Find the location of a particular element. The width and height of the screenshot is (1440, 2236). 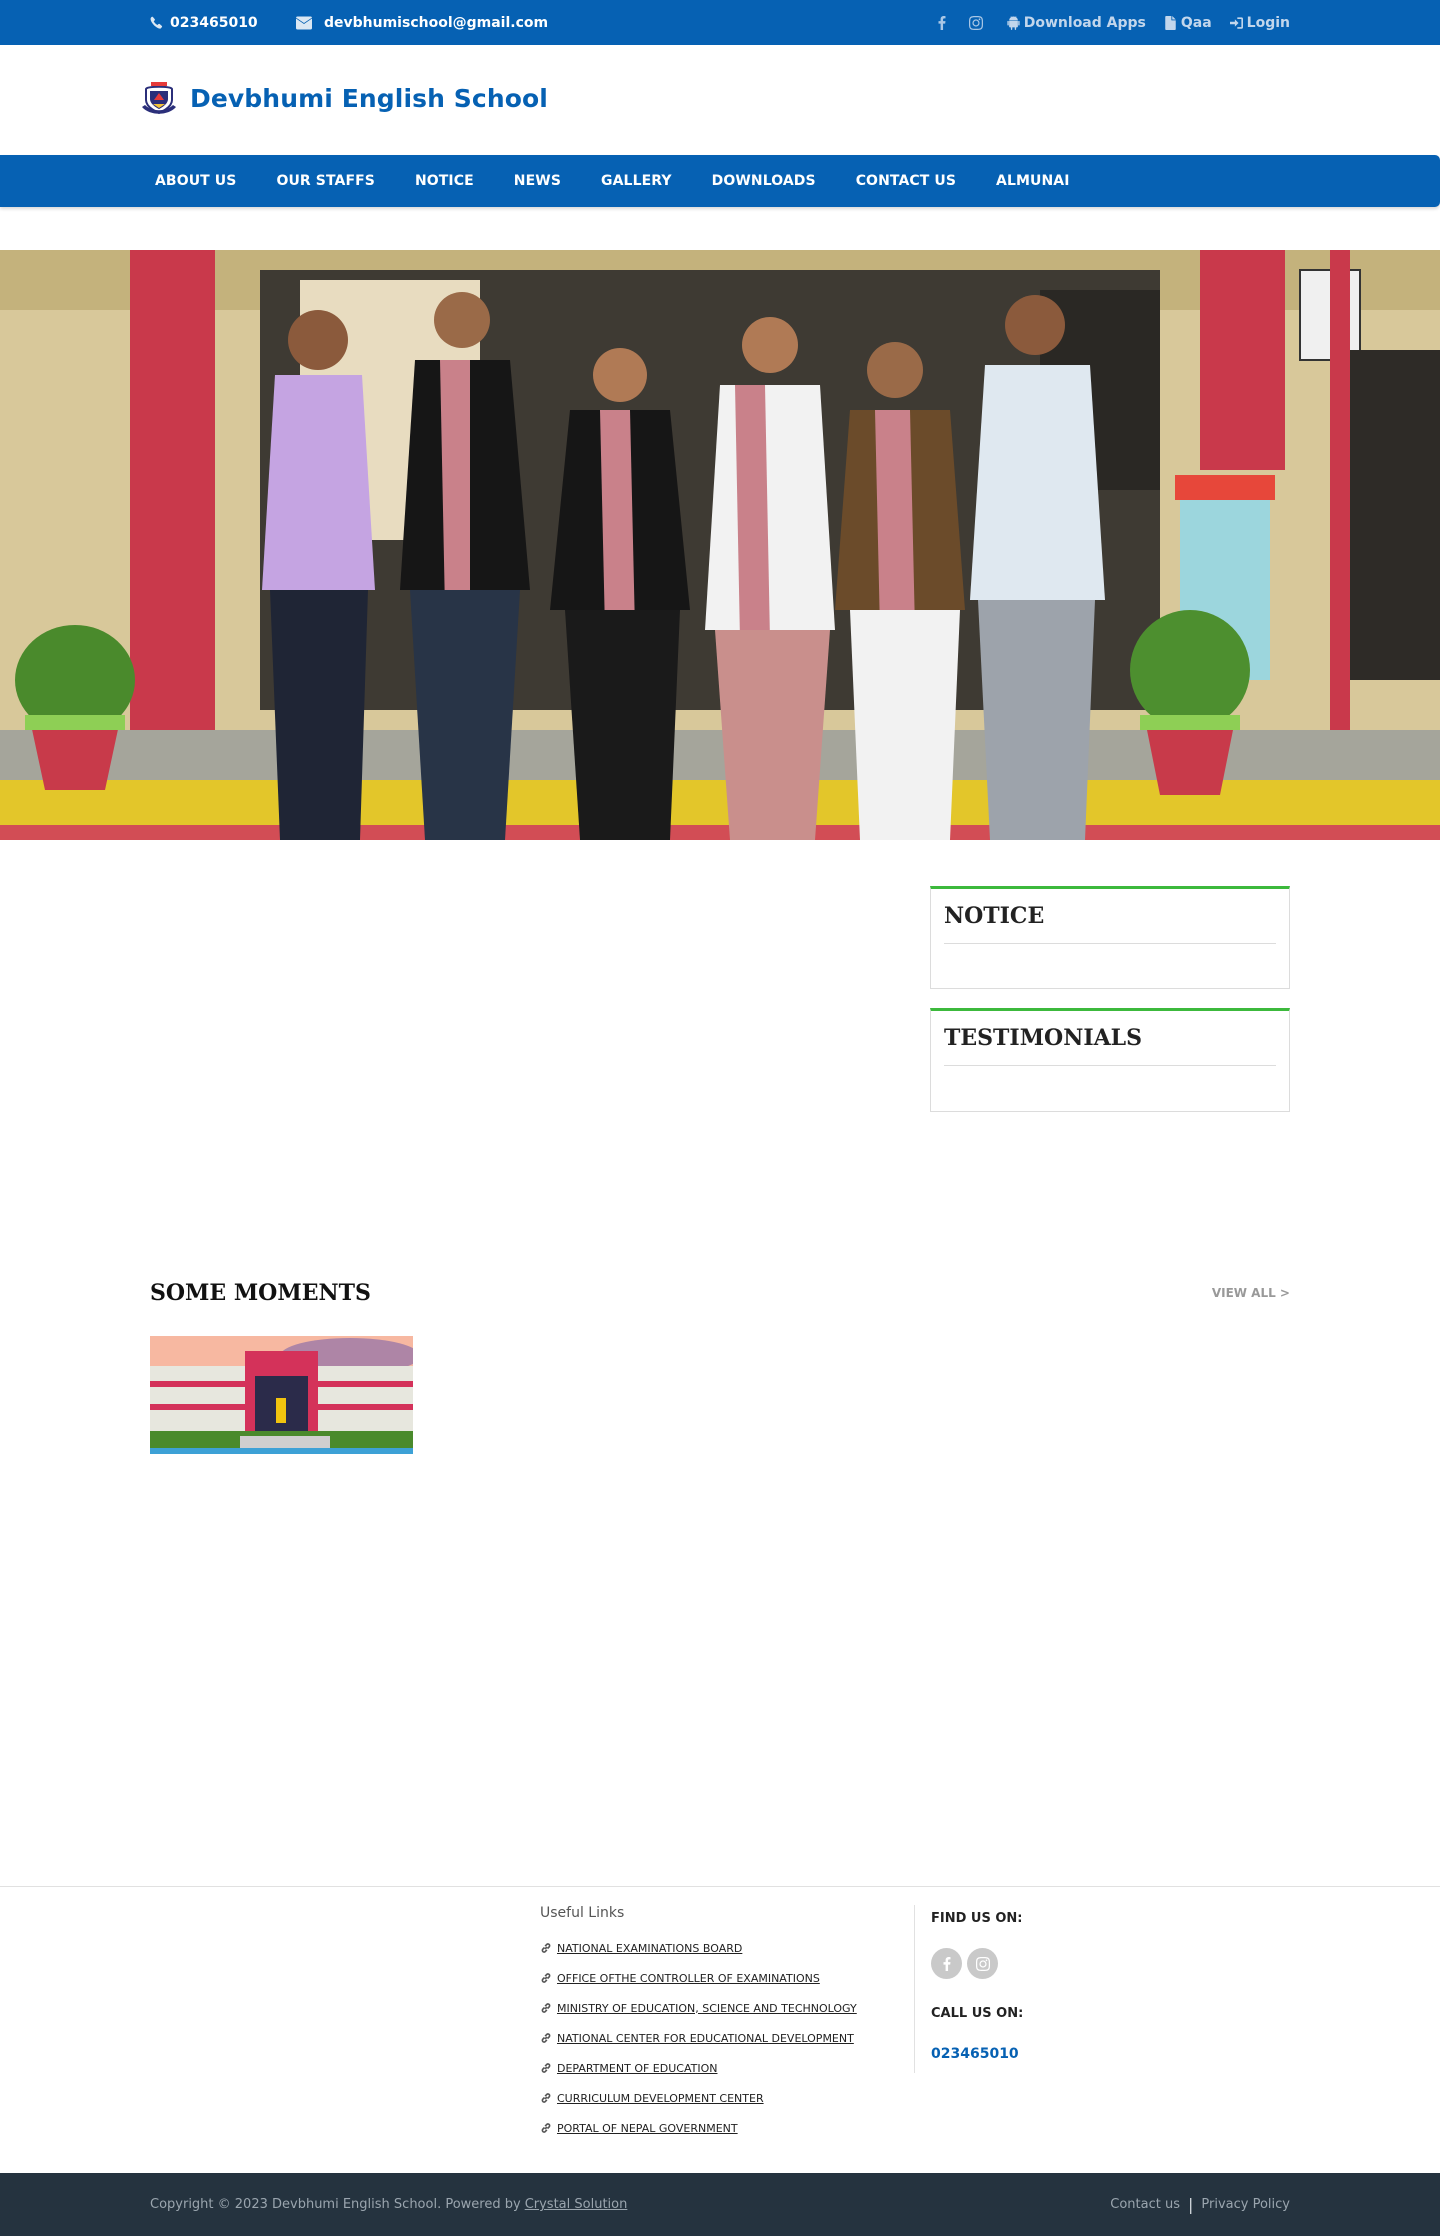

nav-item-news: NEWS is located at coordinates (537, 181).